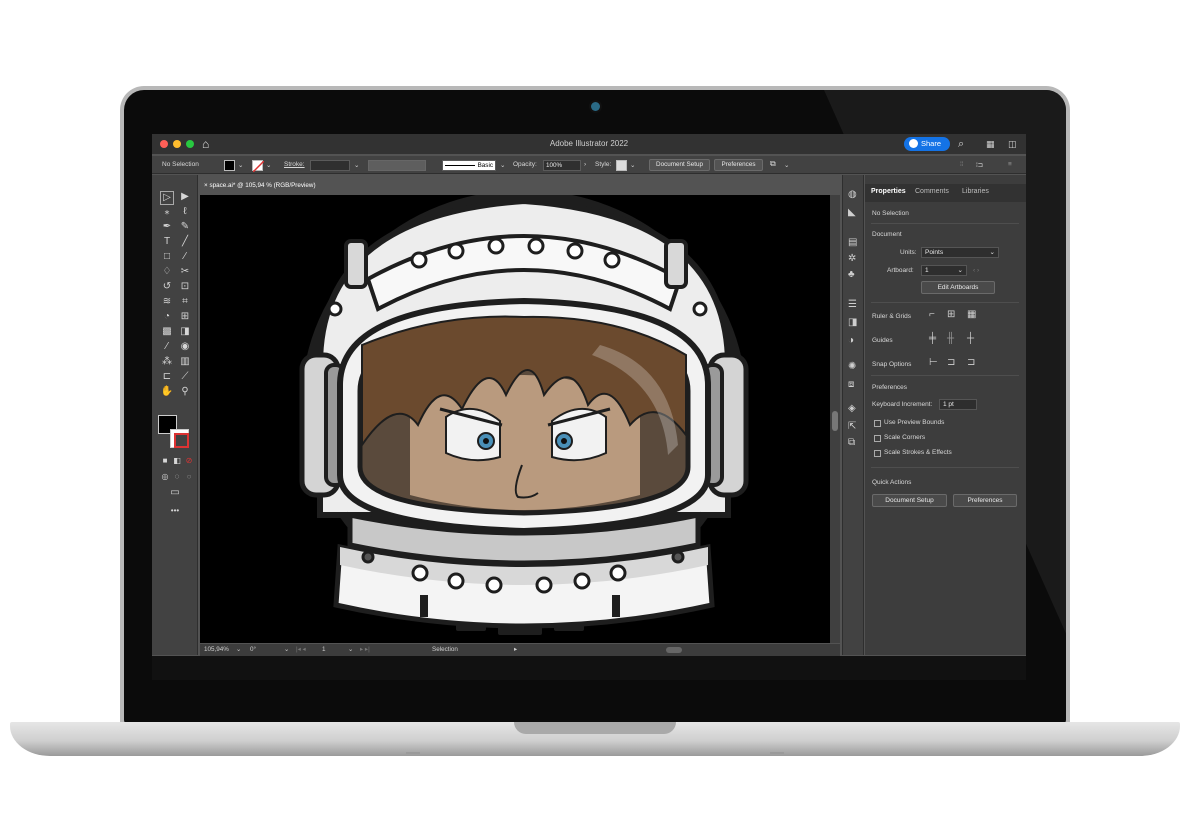 The height and width of the screenshot is (818, 1184). What do you see at coordinates (238, 650) in the screenshot?
I see `zoom-chevron-icon: ⌄` at bounding box center [238, 650].